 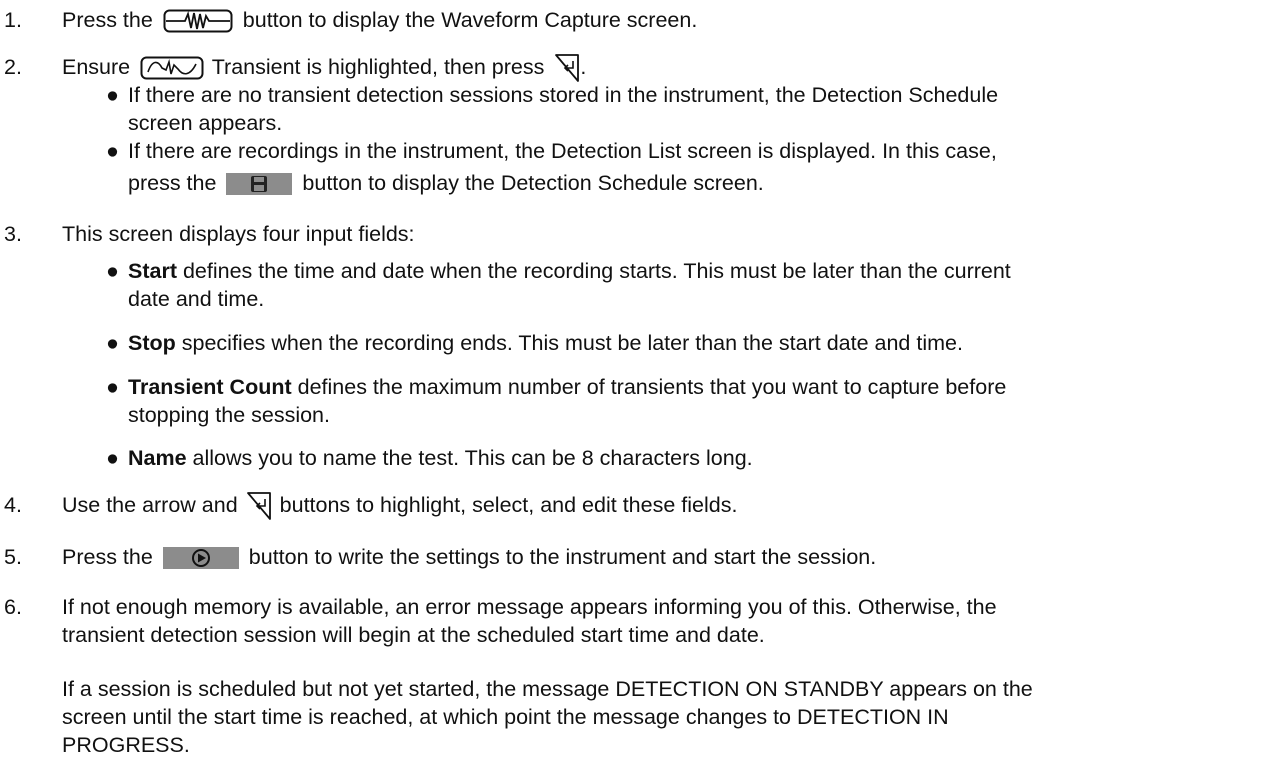 I want to click on step-text: This screen displays four input fields:, so click(x=238, y=234).